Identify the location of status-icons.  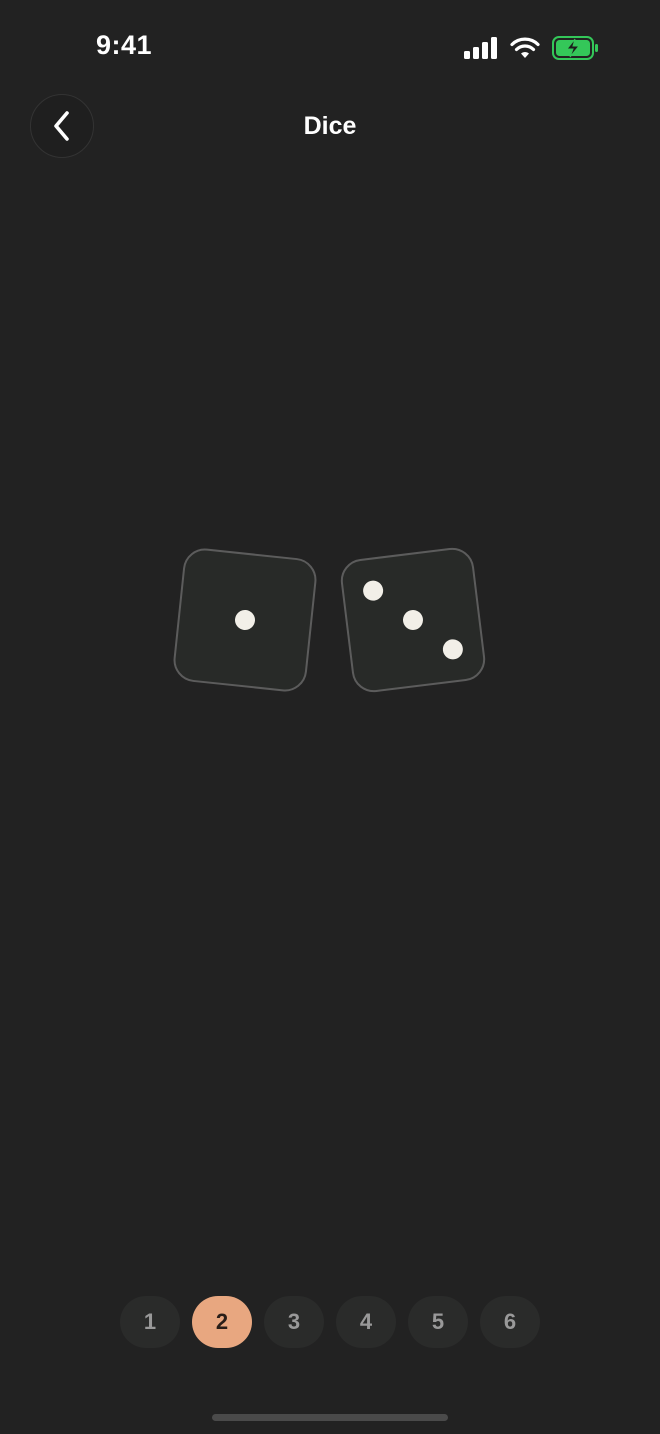
(532, 48).